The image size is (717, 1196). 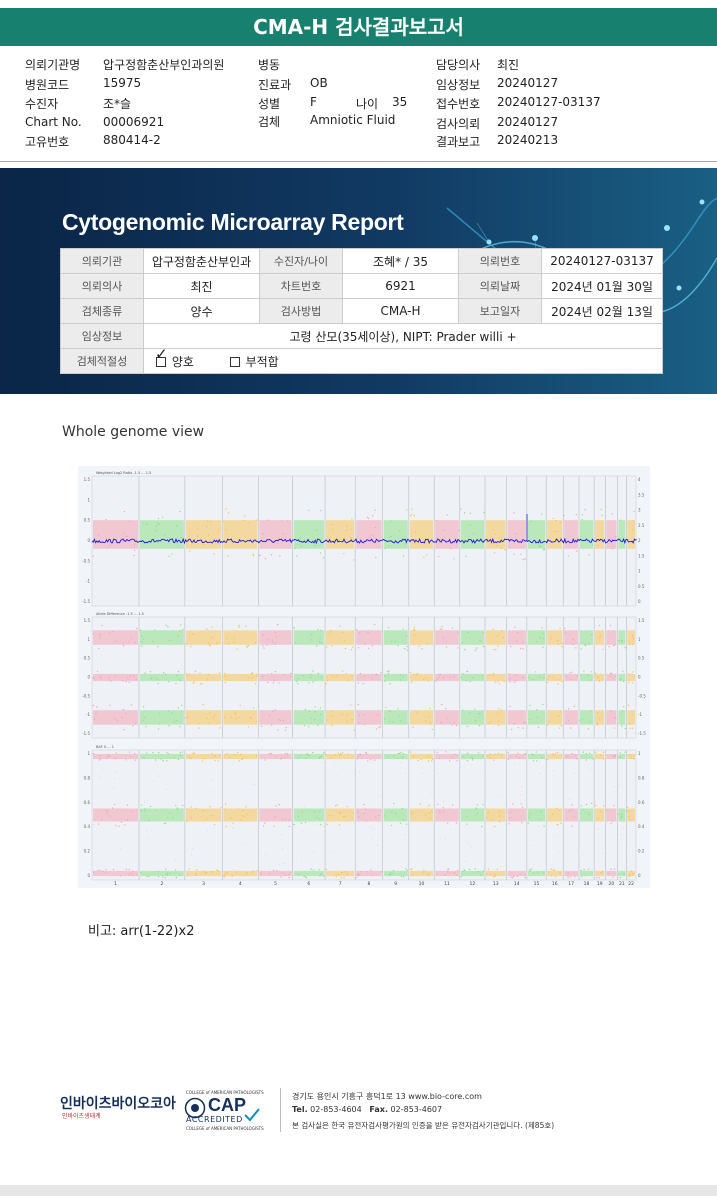 I want to click on cap-check-icon, so click(x=252, y=1115).